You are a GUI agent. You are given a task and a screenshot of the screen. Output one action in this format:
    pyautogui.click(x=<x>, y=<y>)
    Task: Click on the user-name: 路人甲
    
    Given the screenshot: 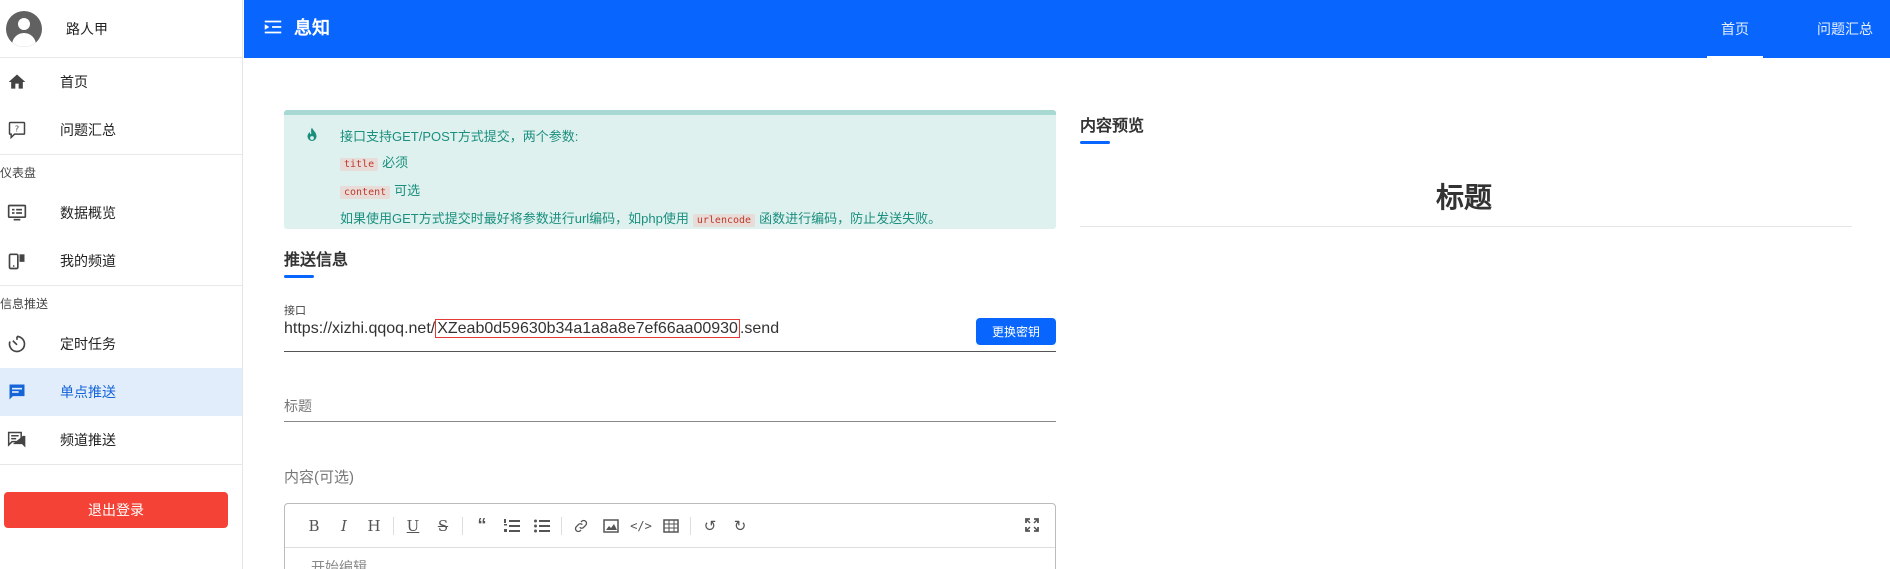 What is the action you would take?
    pyautogui.click(x=87, y=28)
    